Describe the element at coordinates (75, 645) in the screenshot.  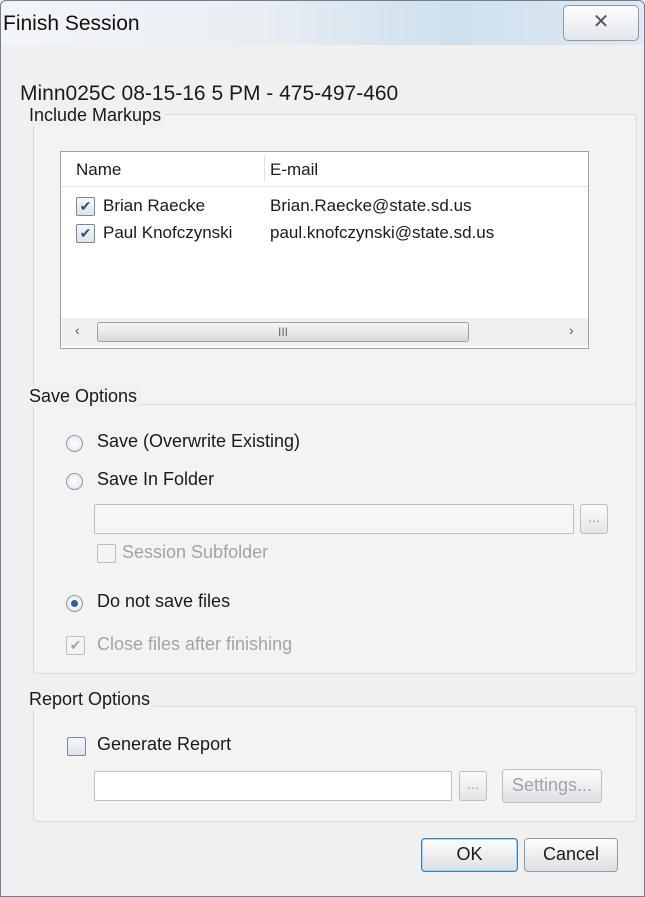
I see `close-files-checkbox: ✔` at that location.